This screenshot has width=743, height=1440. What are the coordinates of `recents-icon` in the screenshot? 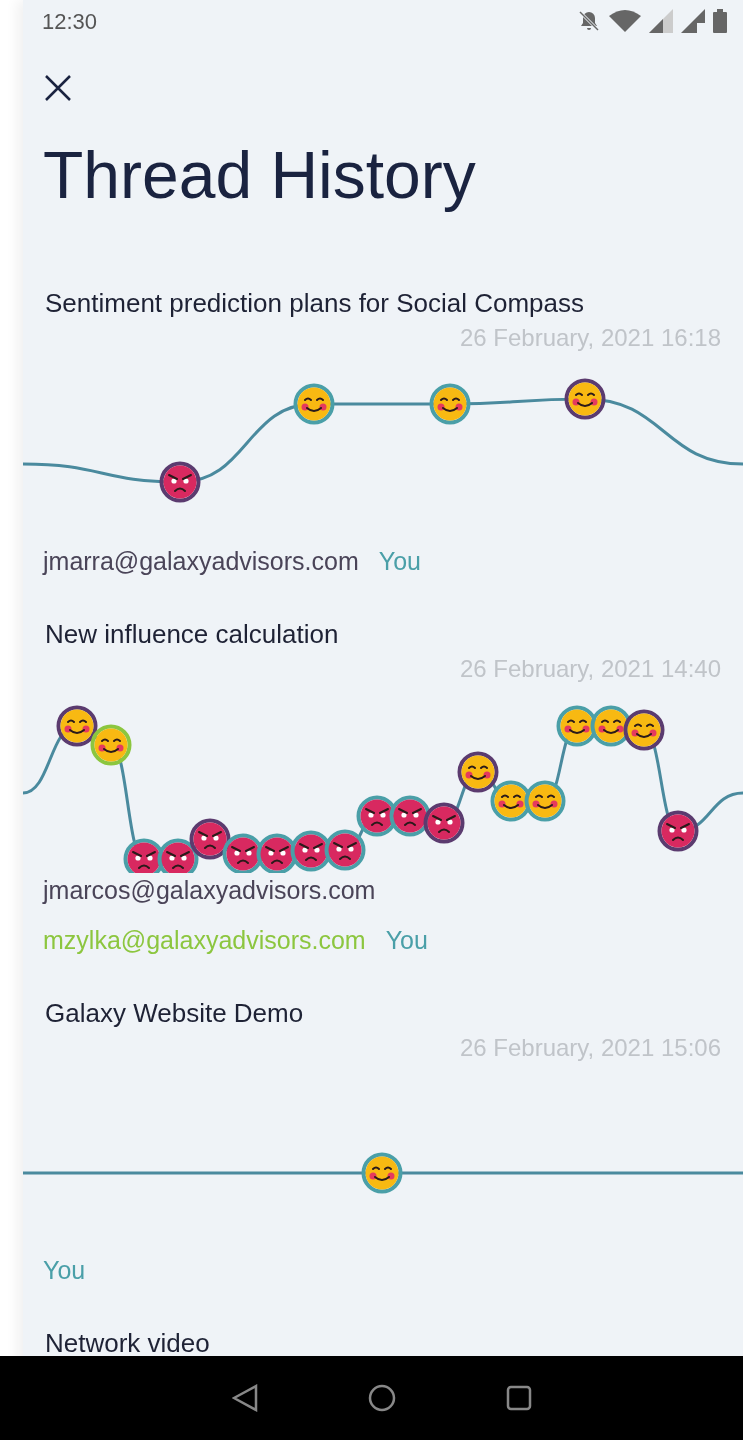 It's located at (518, 1398).